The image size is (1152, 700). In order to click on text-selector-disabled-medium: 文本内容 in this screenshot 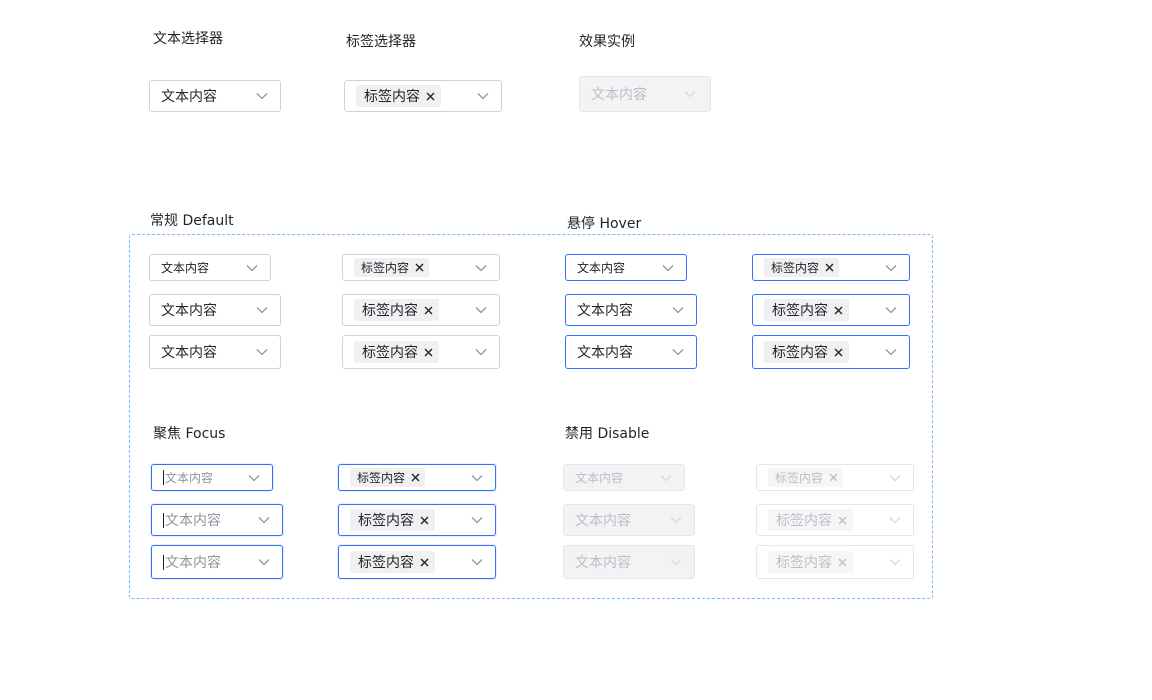, I will do `click(629, 520)`.